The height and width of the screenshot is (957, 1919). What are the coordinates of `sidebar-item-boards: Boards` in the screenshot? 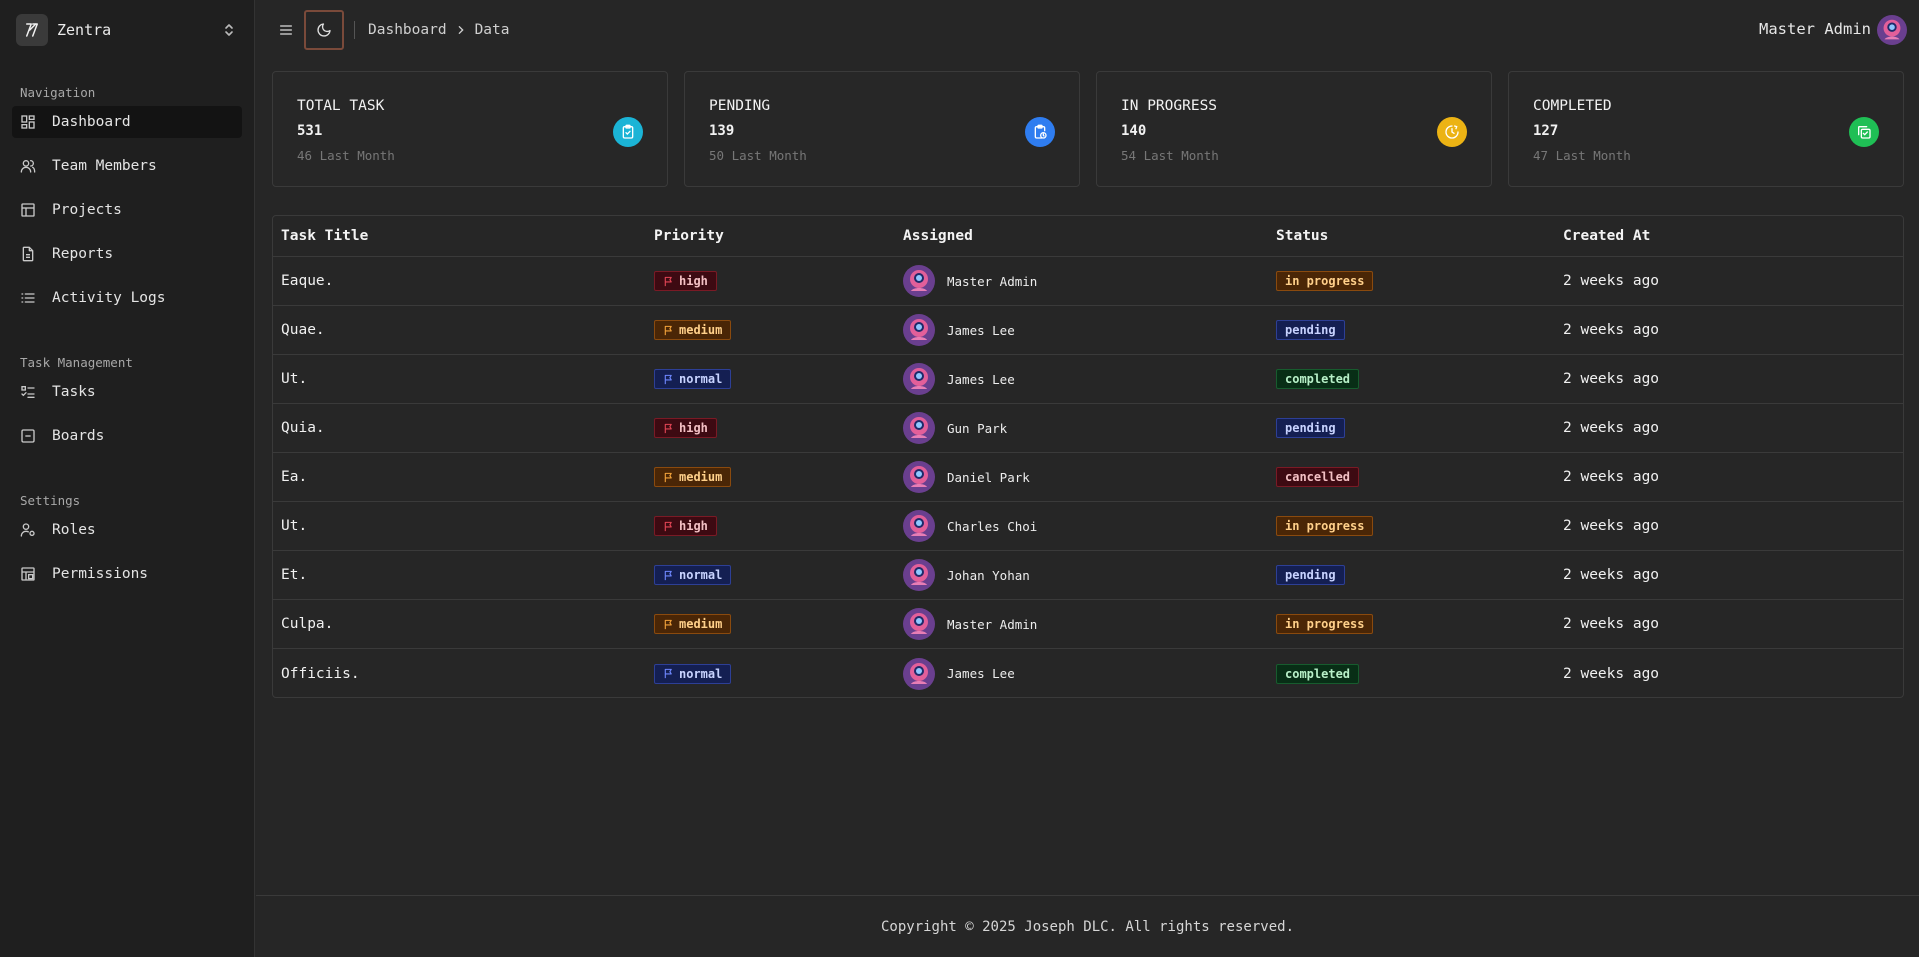 It's located at (127, 436).